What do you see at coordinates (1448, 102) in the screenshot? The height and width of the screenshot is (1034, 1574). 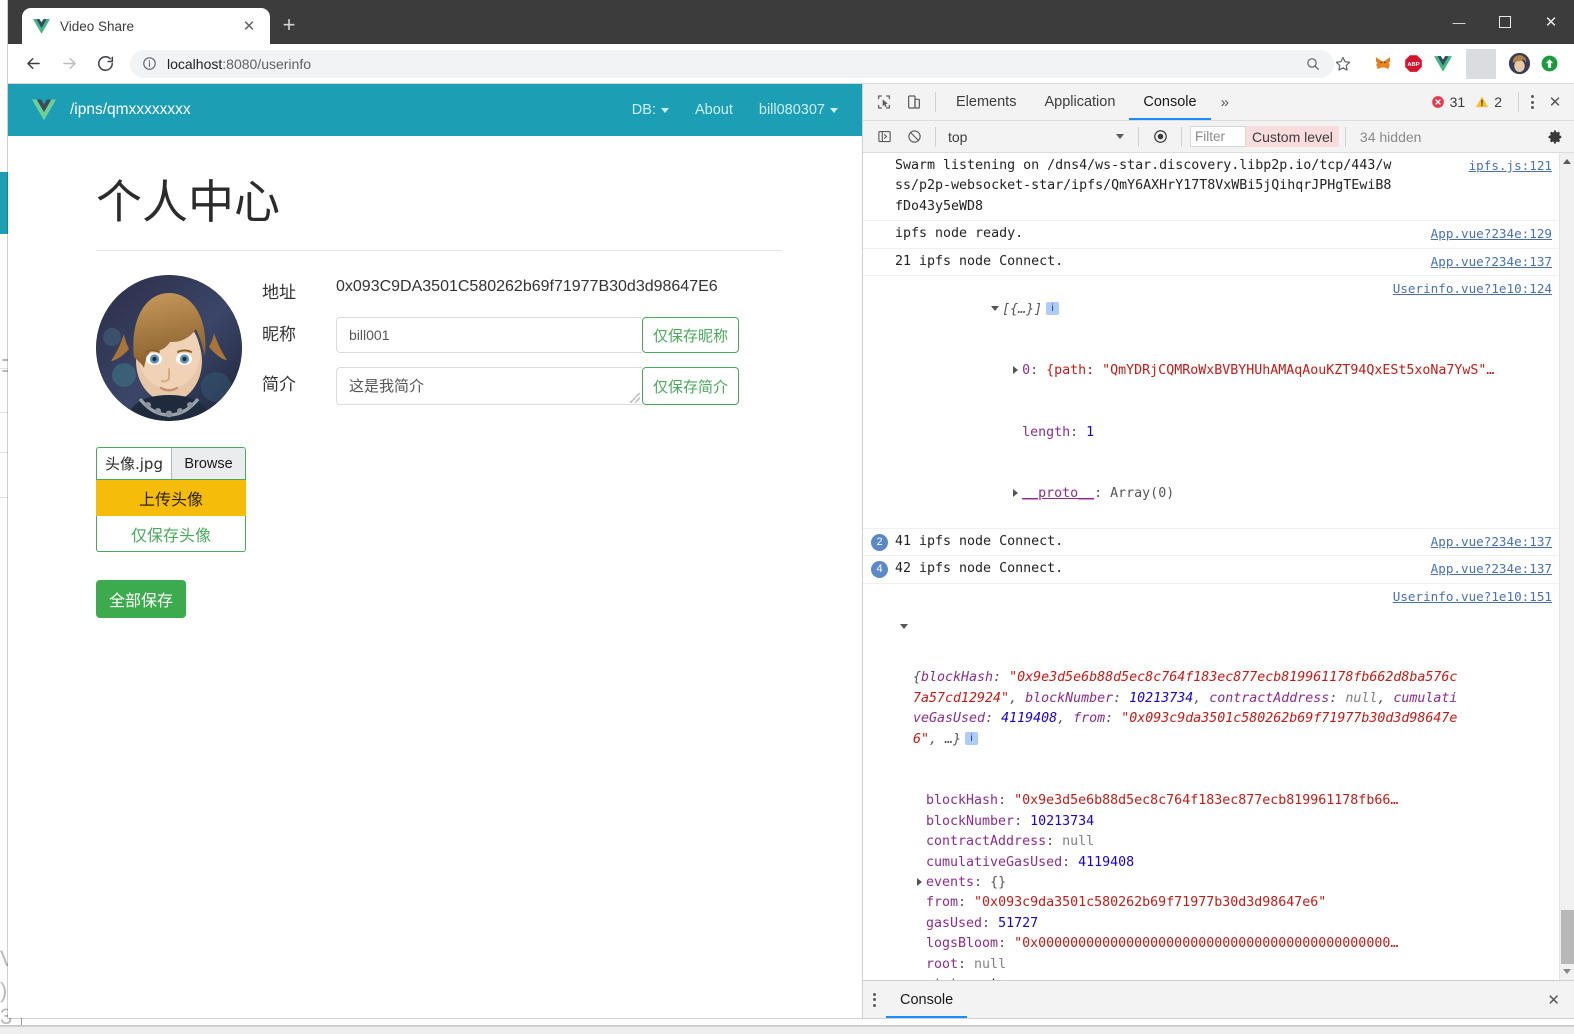 I see `error-badge: 31` at bounding box center [1448, 102].